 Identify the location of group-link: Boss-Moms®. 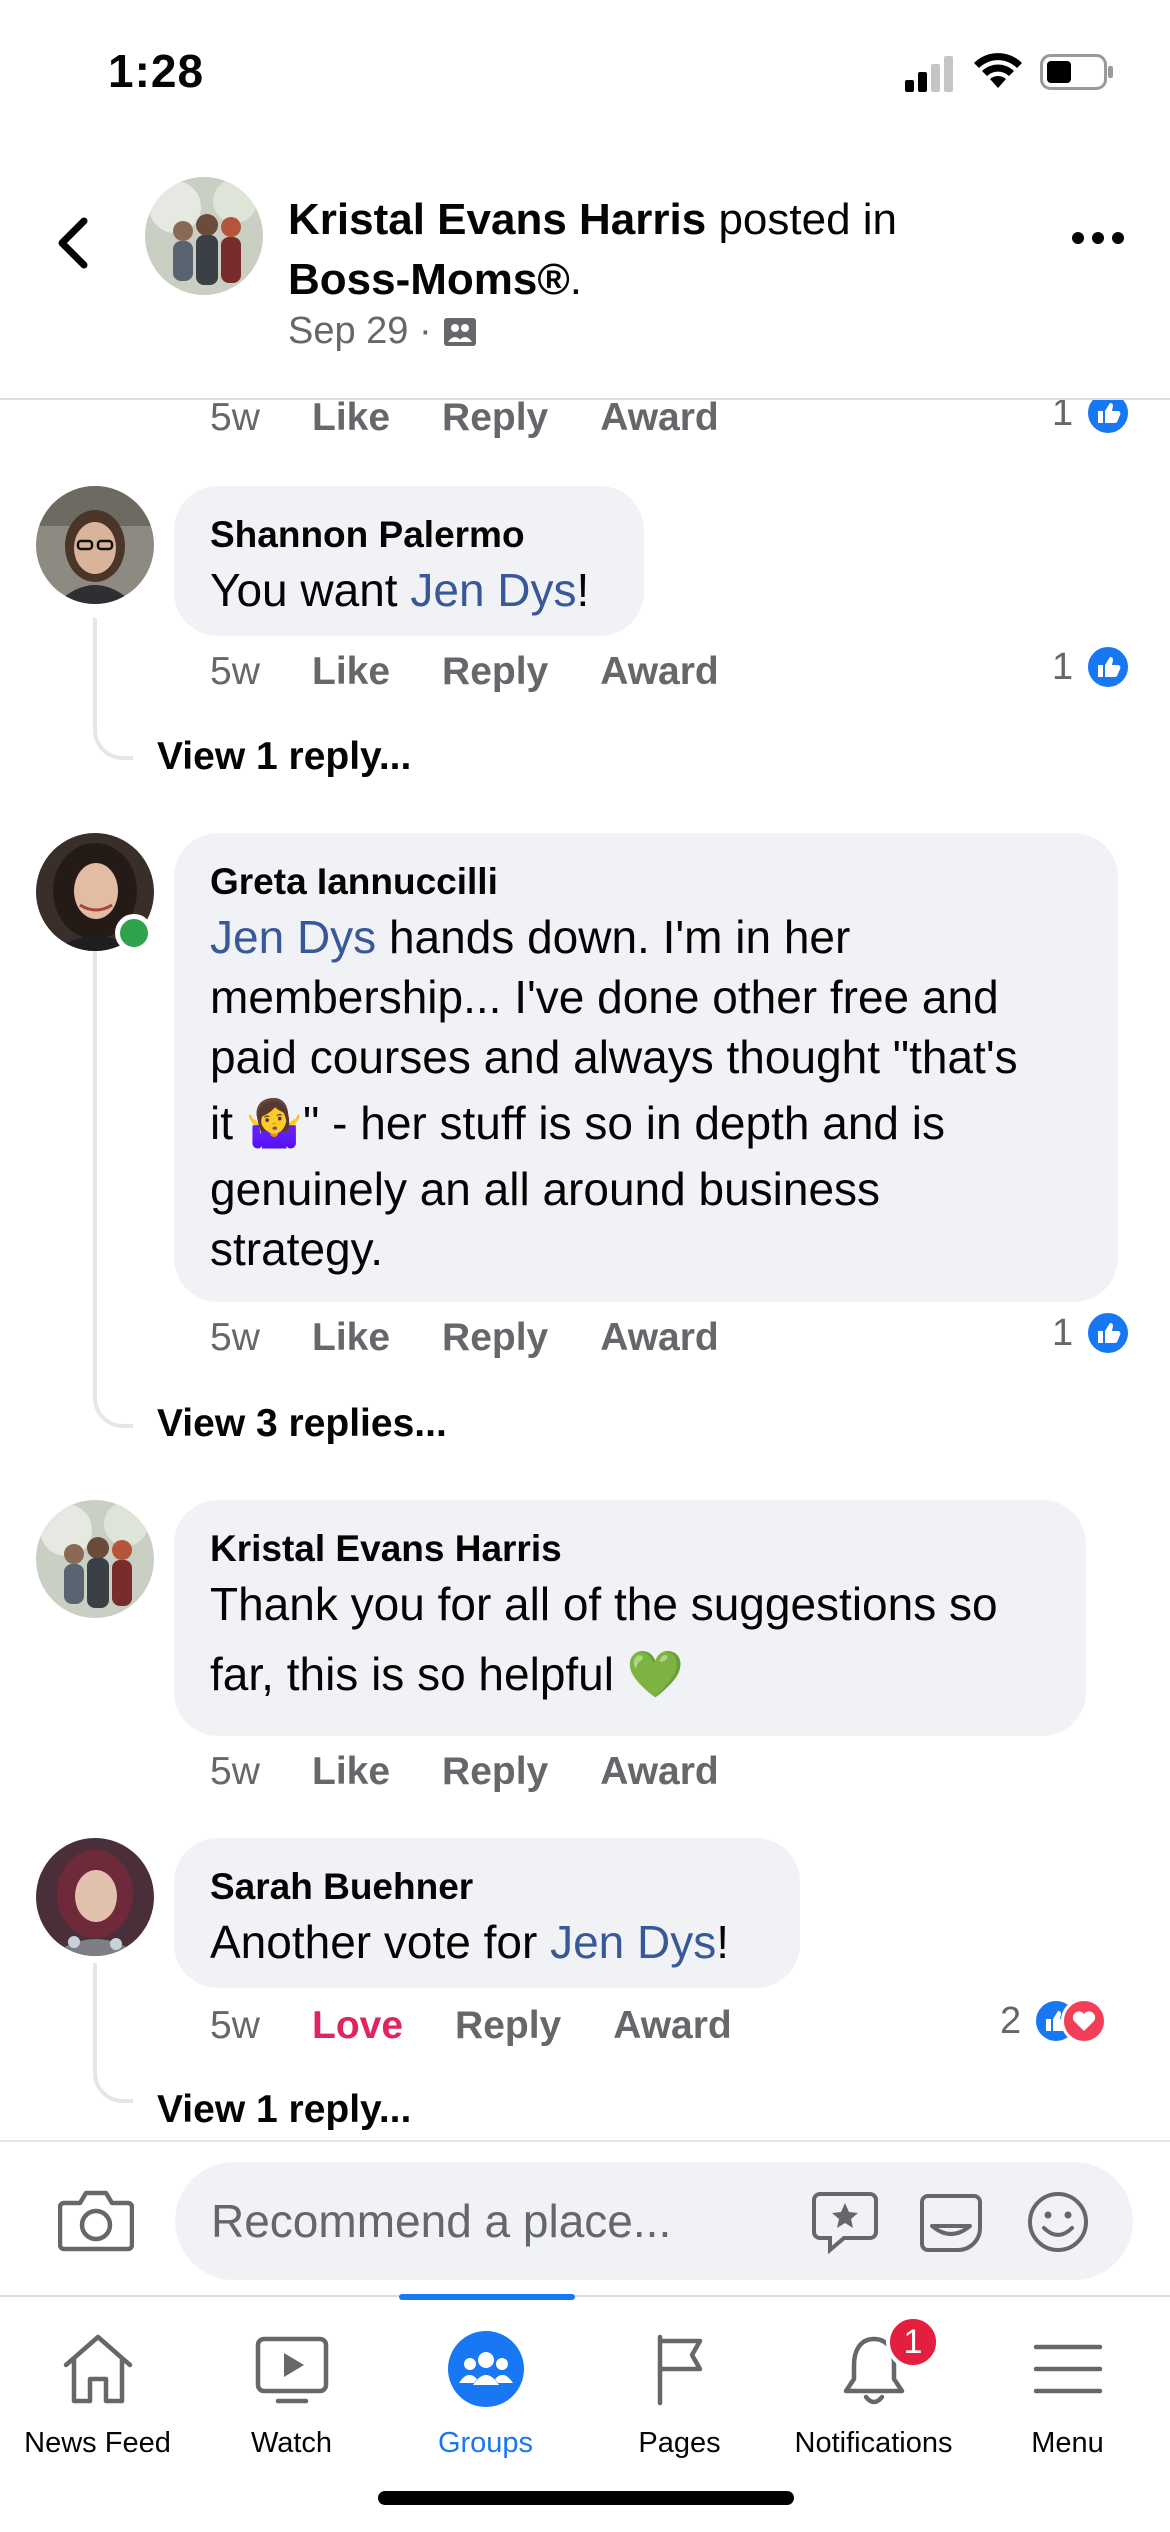
(429, 279).